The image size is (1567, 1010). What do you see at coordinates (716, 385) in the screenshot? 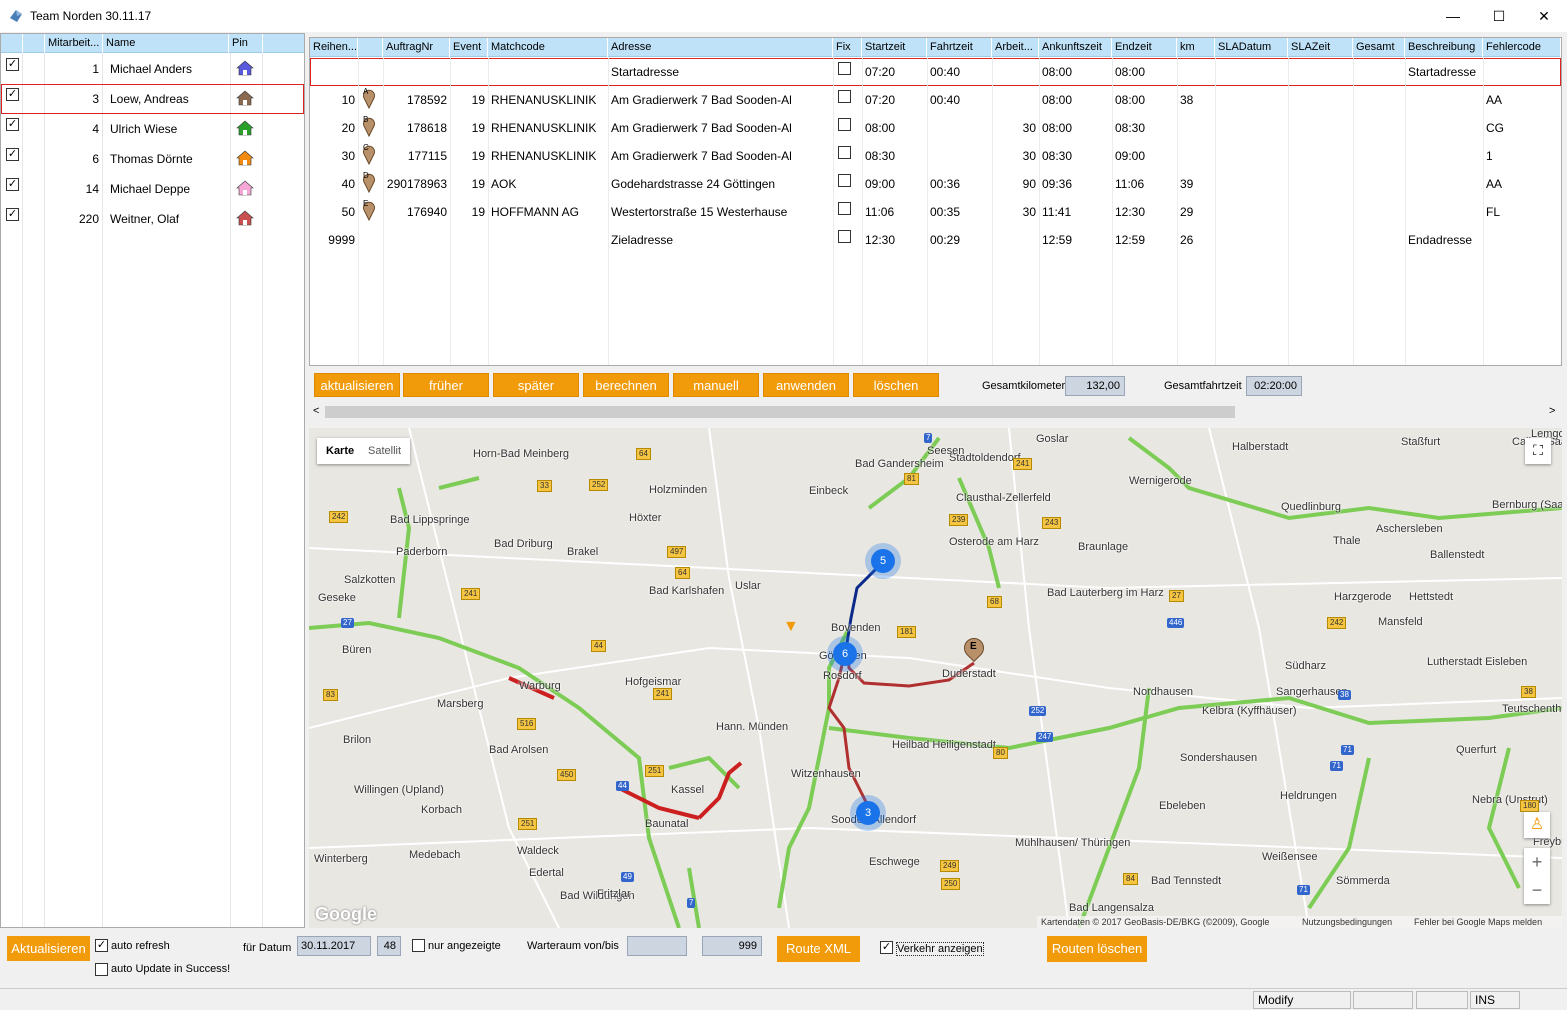
I see `toolbar-button-4: manuell` at bounding box center [716, 385].